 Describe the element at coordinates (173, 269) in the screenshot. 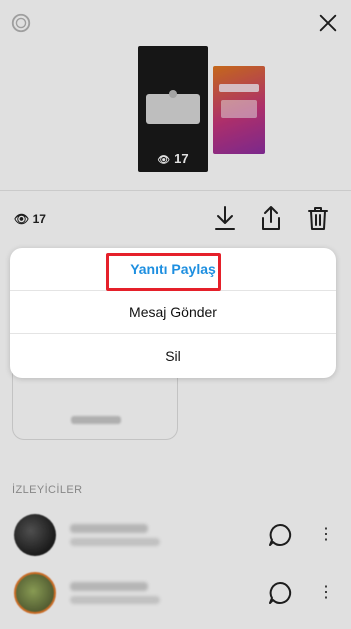

I see `share-reply-button: Yanıtı Paylaş` at that location.